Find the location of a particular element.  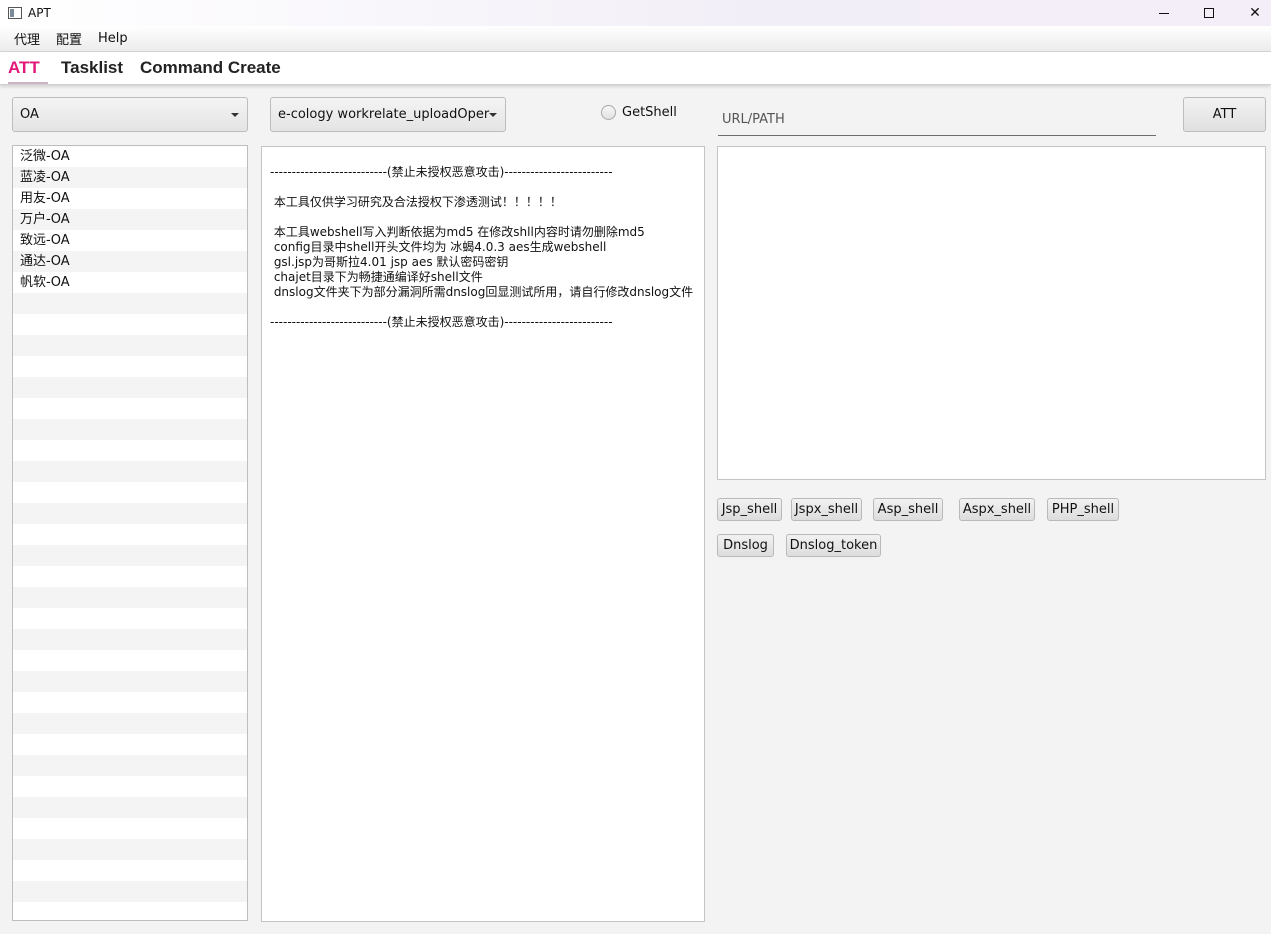

getshell-radio: GetShell is located at coordinates (639, 112).